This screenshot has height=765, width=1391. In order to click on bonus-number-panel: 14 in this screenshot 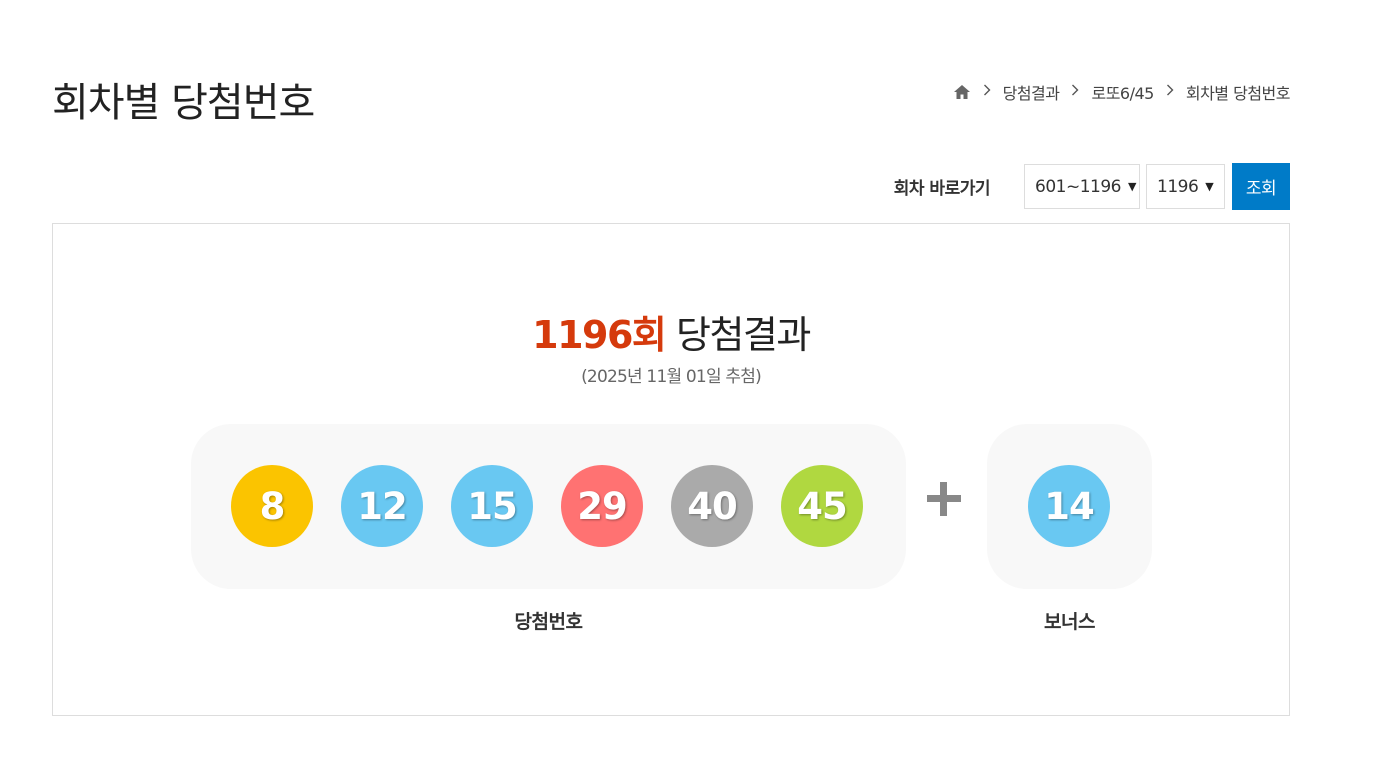, I will do `click(1069, 506)`.